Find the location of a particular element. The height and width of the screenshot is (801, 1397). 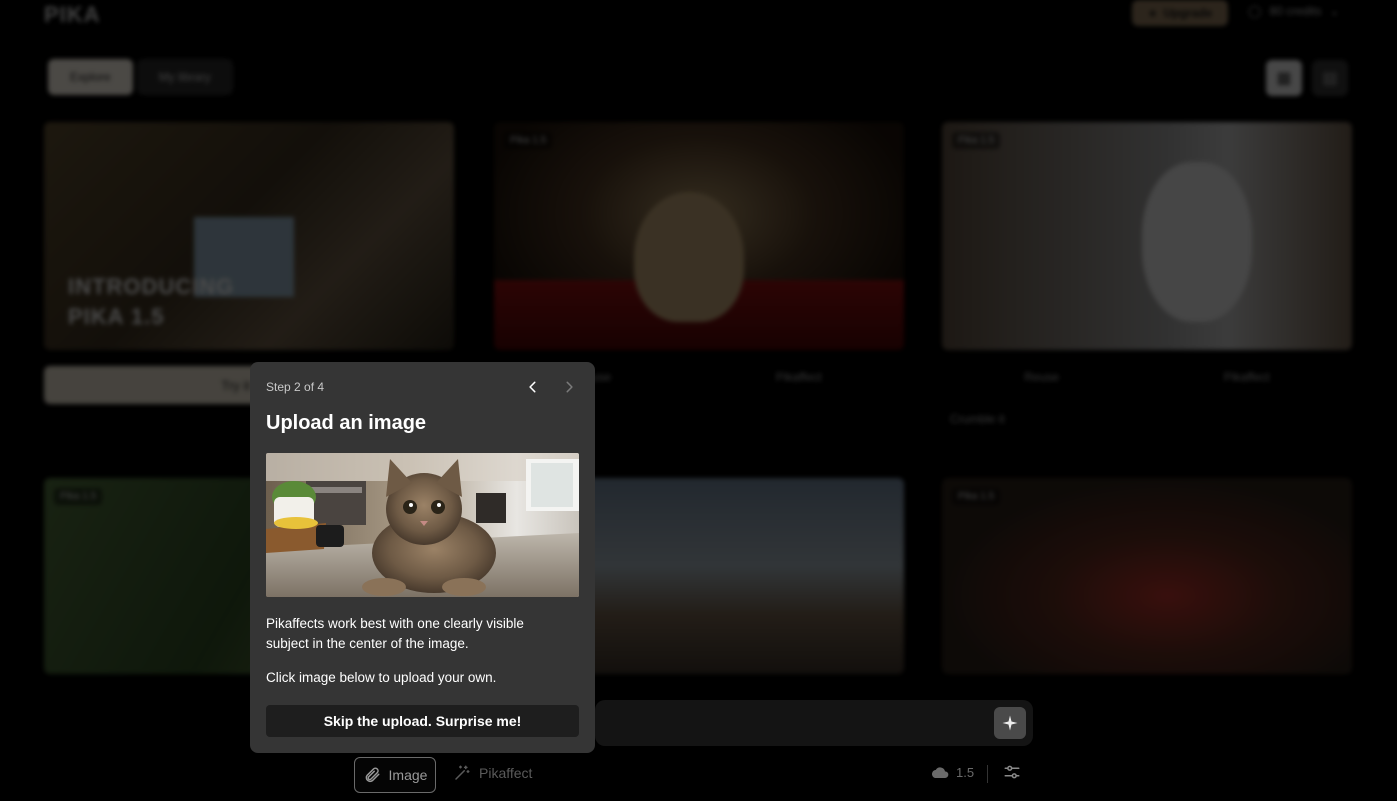

settings-sliders-icon is located at coordinates (1012, 774).